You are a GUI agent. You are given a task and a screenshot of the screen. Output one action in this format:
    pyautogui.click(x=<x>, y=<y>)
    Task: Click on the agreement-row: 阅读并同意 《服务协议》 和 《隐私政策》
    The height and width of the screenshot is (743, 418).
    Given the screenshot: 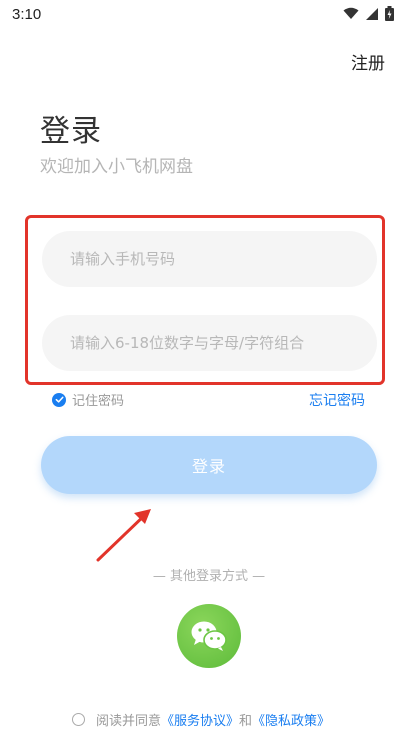 What is the action you would take?
    pyautogui.click(x=201, y=719)
    